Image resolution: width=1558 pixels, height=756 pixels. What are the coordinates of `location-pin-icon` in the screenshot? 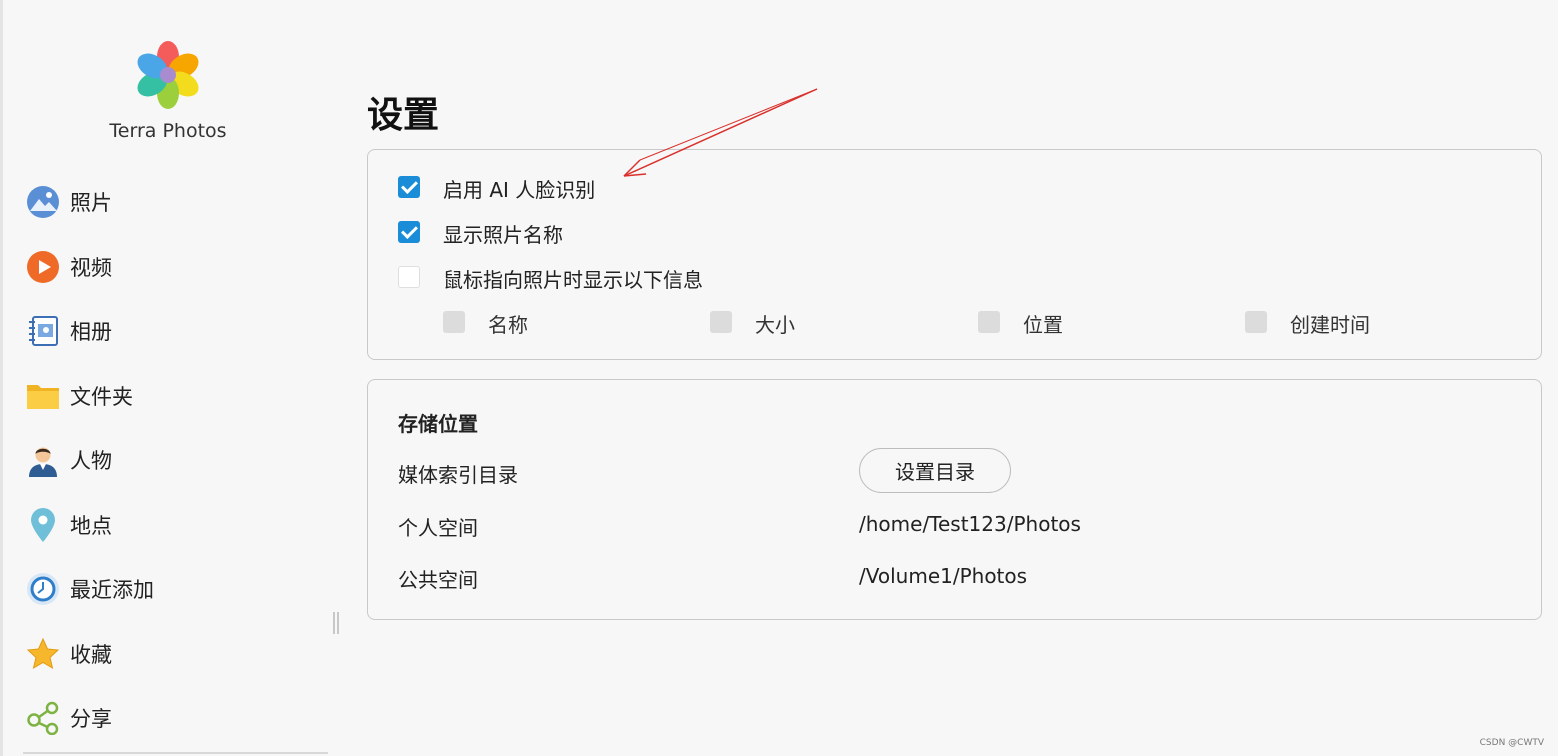 It's located at (43, 525).